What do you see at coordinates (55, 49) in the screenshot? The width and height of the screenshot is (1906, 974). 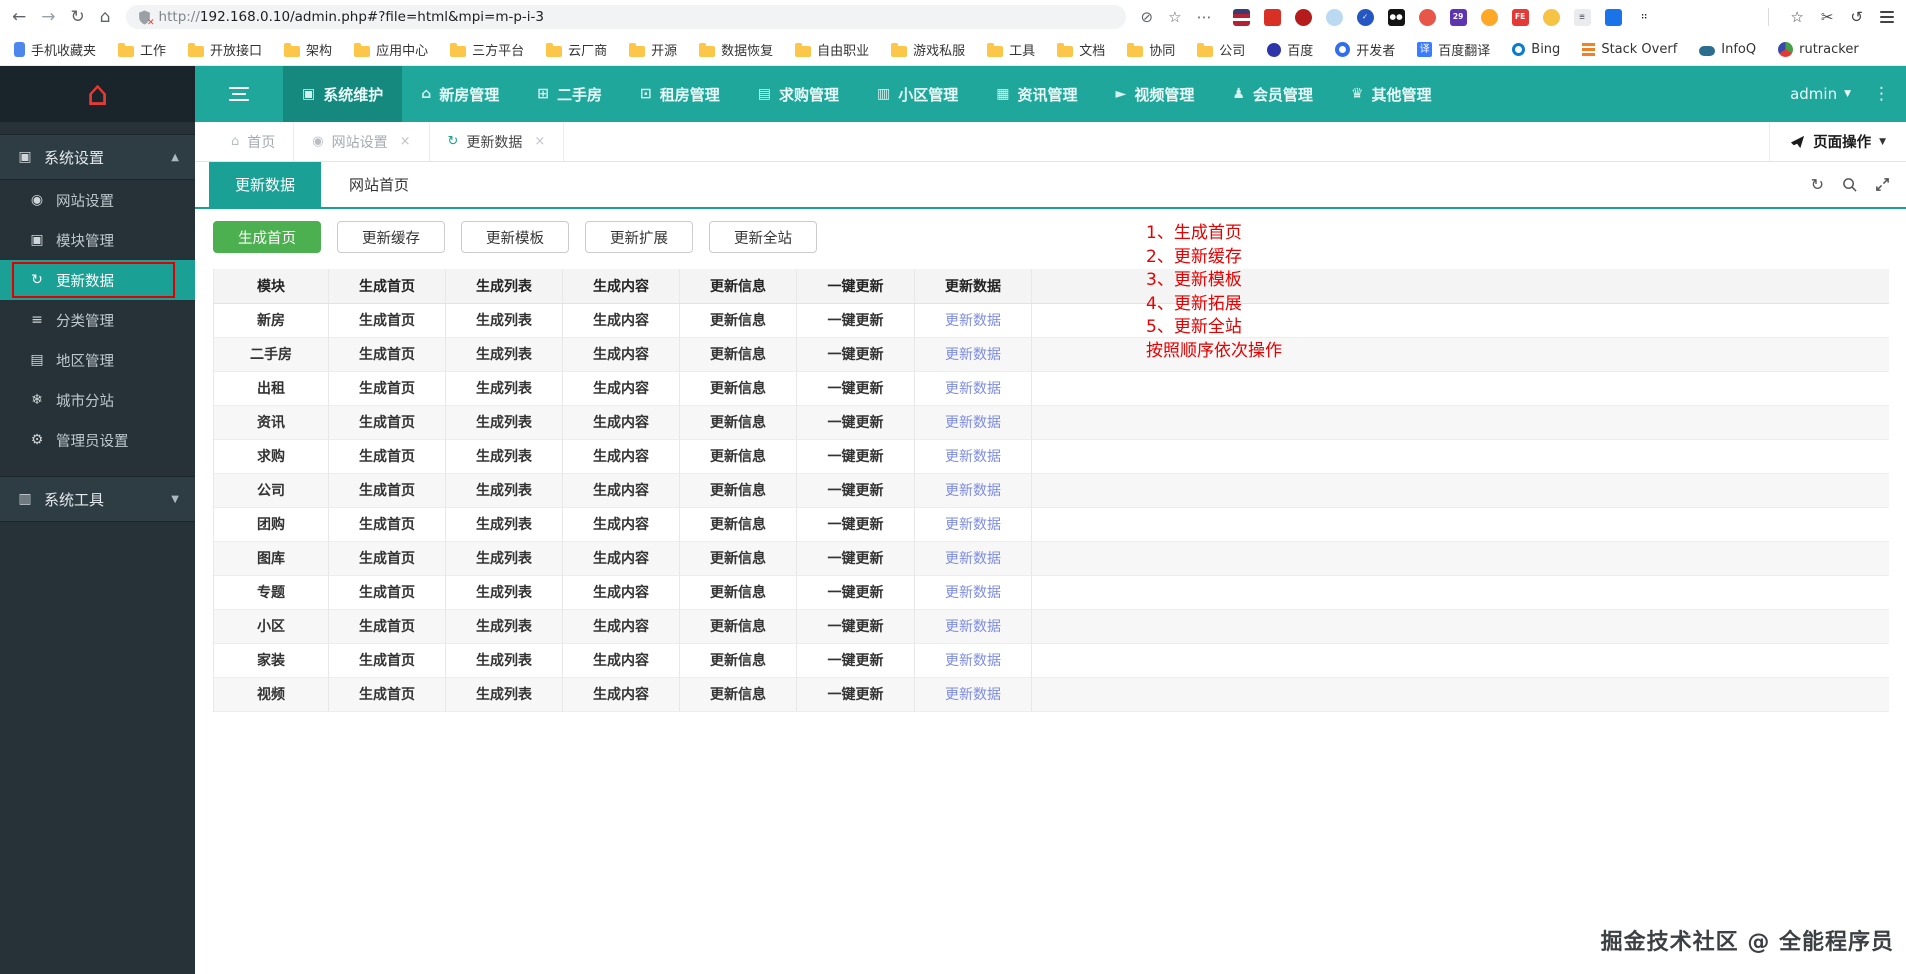 I see `bookmark-item: 手机收藏夹` at bounding box center [55, 49].